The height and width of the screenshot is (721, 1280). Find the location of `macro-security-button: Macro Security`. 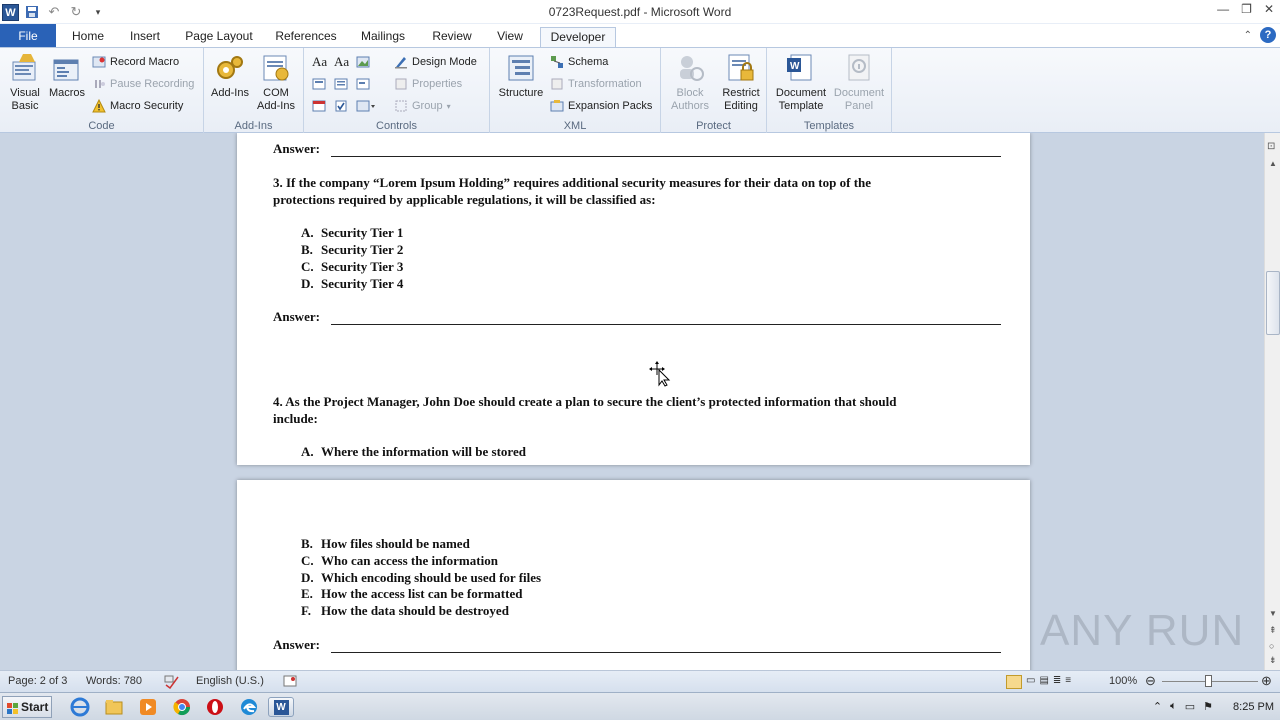

macro-security-button: Macro Security is located at coordinates (137, 106).